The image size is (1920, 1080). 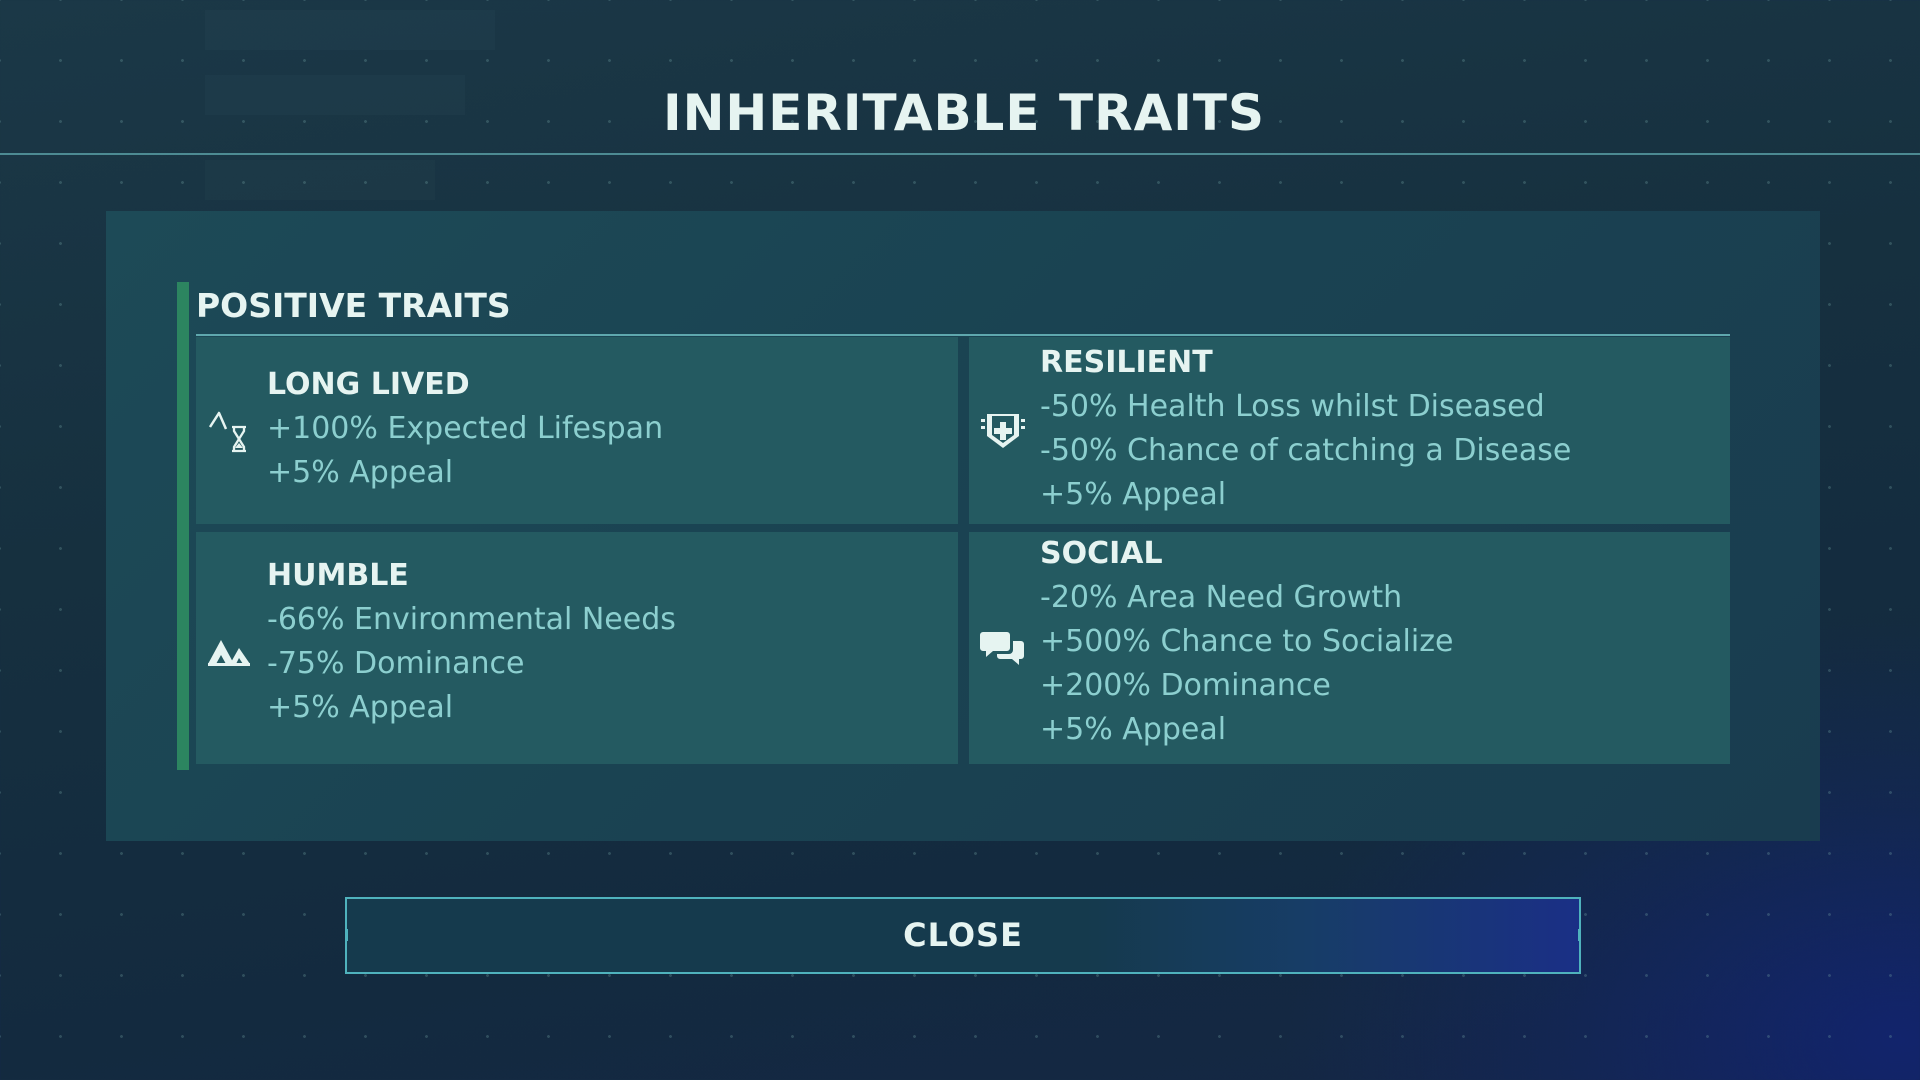 I want to click on trait-effect: -75% Dominance, so click(x=396, y=663).